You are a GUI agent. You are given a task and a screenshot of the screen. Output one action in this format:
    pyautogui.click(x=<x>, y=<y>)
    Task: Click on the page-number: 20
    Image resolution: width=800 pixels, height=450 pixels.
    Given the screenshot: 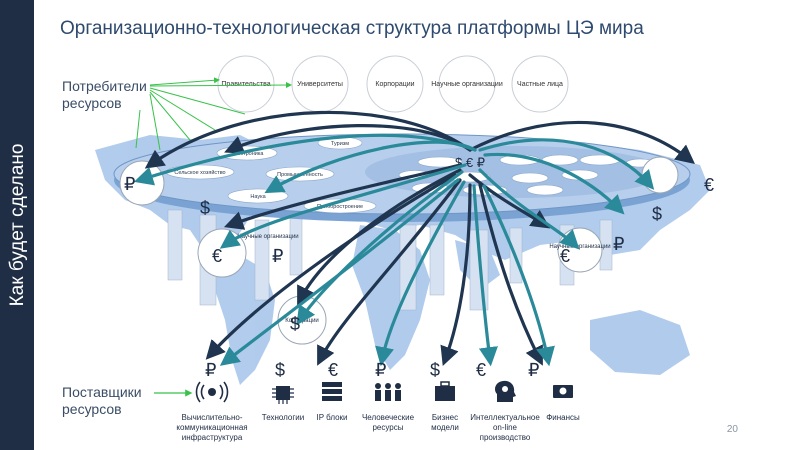 What is the action you would take?
    pyautogui.click(x=732, y=429)
    